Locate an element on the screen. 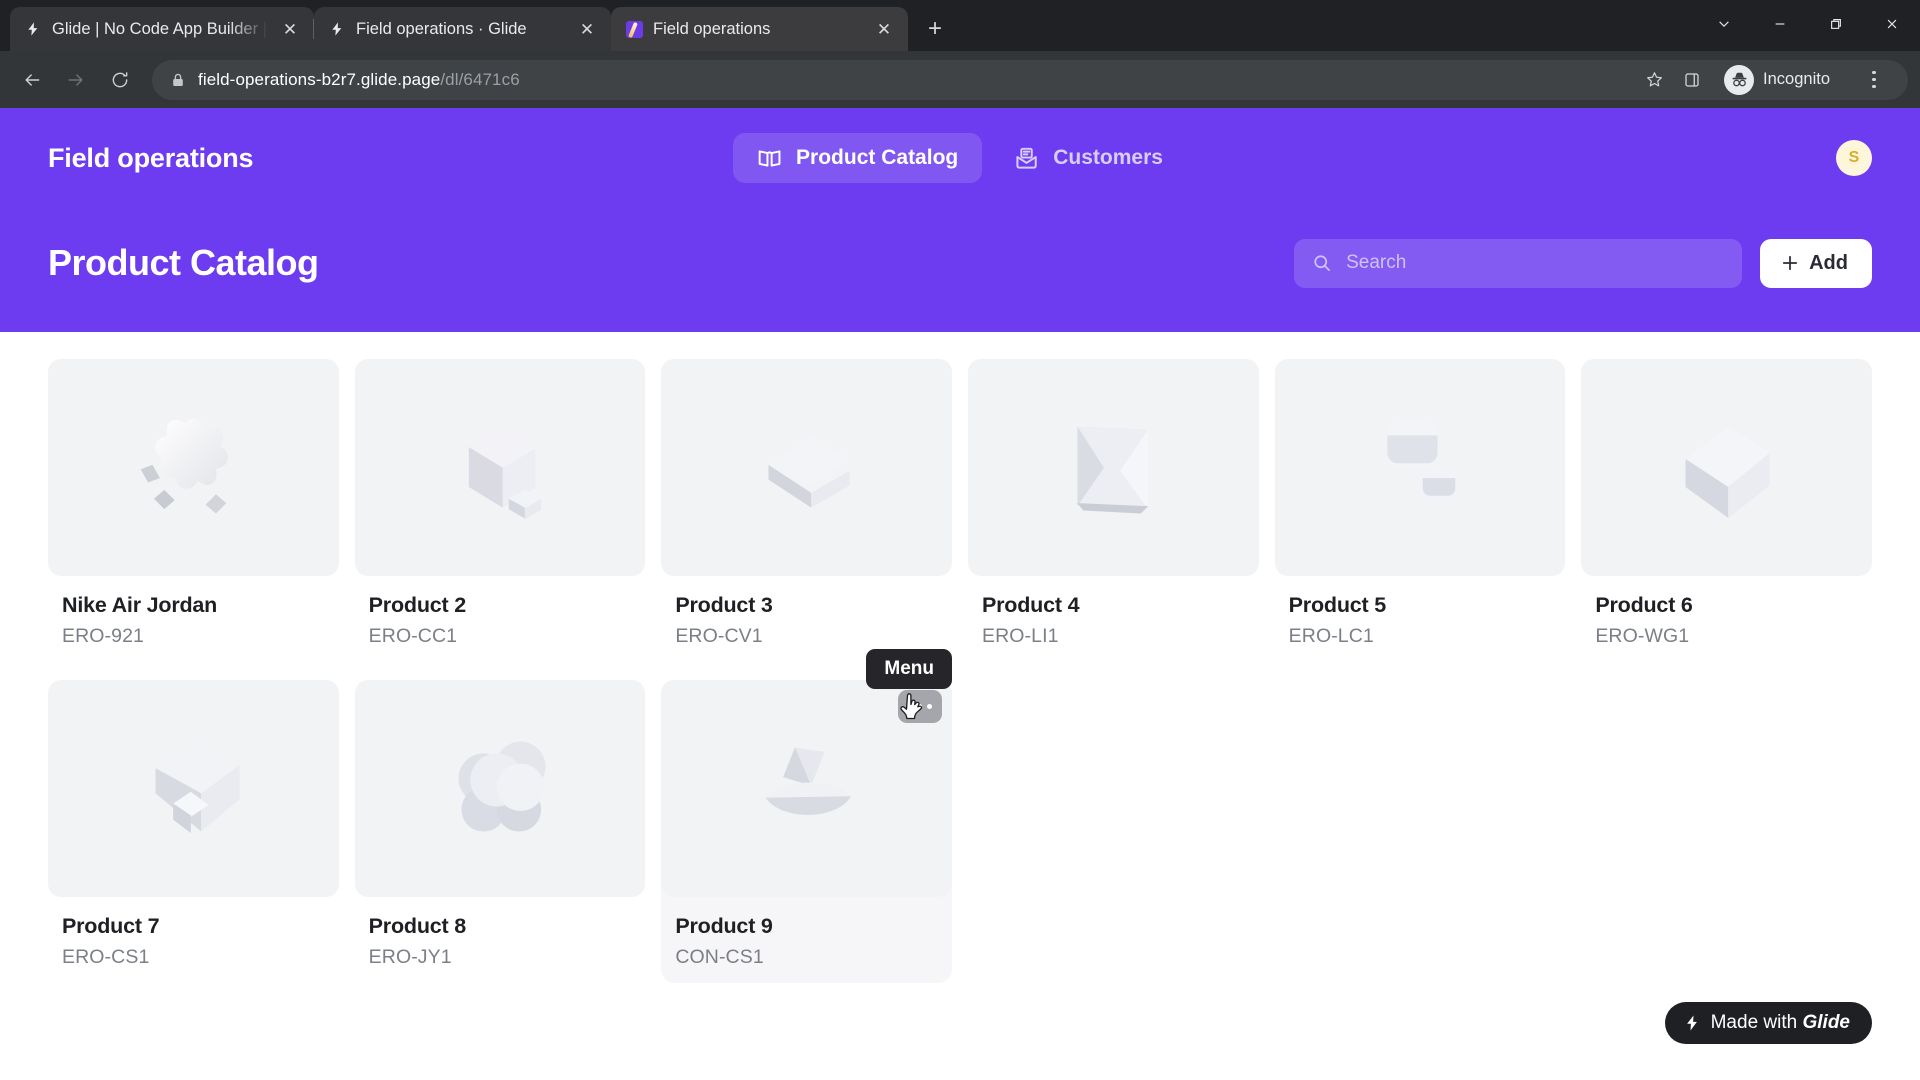 The height and width of the screenshot is (1080, 1920). badge-prefix: Made with is located at coordinates (1756, 1022).